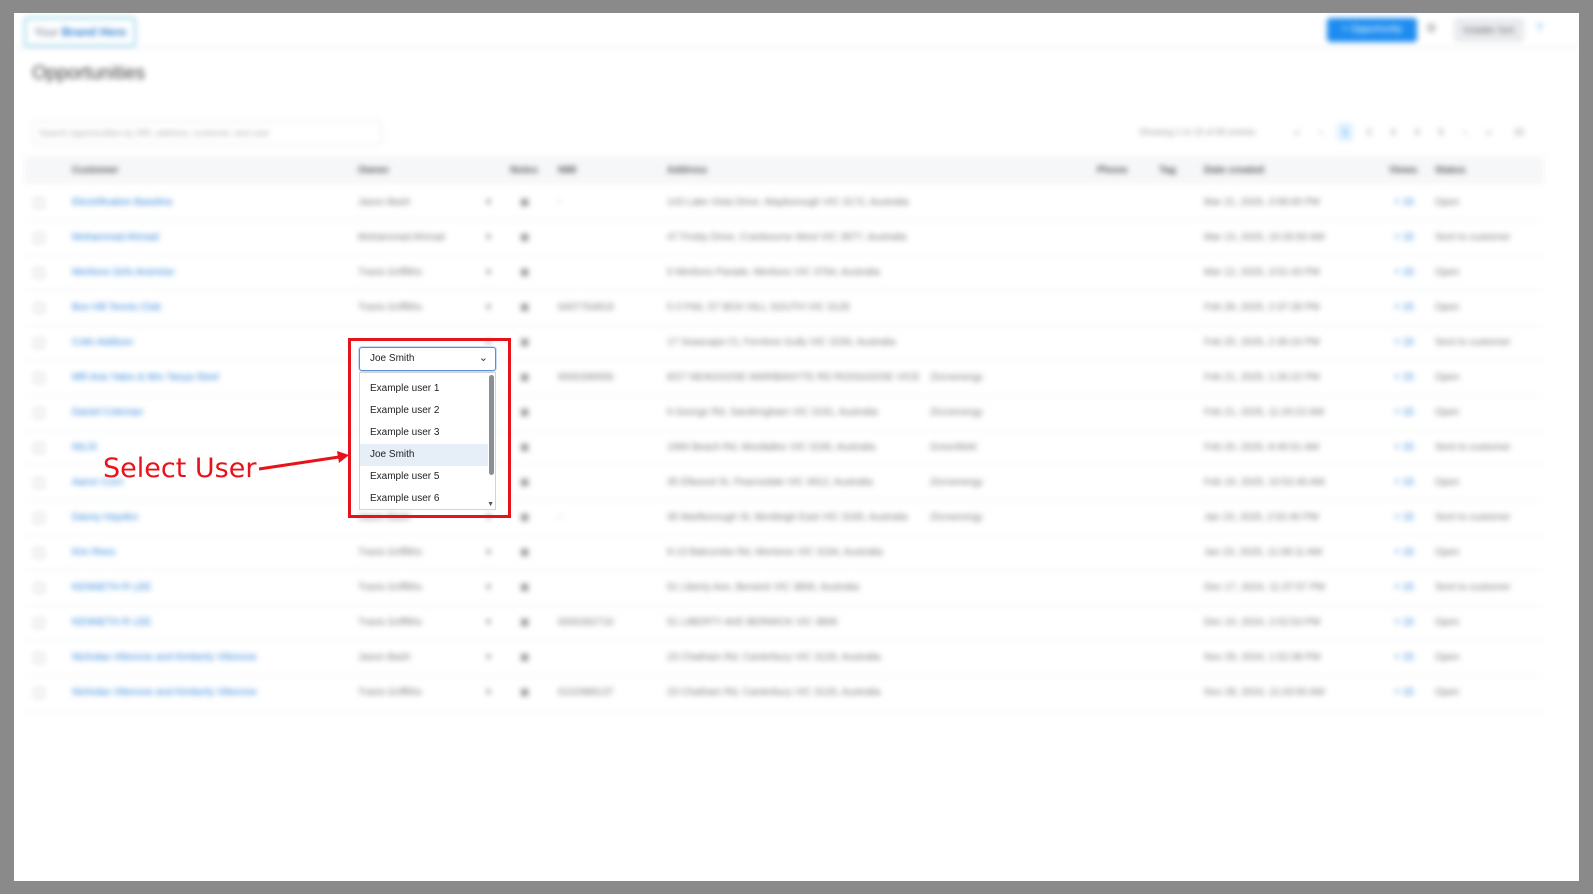 This screenshot has width=1593, height=894. What do you see at coordinates (122, 202) in the screenshot?
I see `customer-link: Electrification Baseline` at bounding box center [122, 202].